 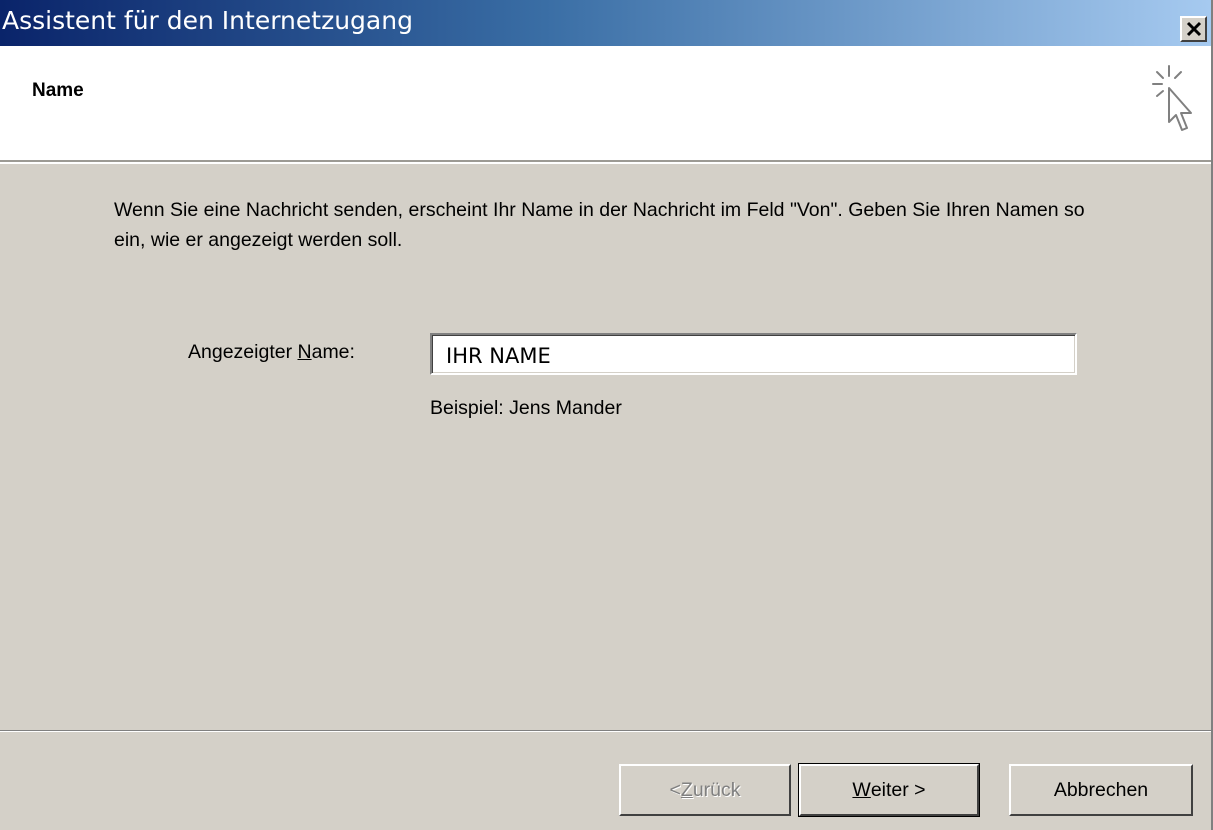 I want to click on back-button-prefix: <, so click(x=675, y=789).